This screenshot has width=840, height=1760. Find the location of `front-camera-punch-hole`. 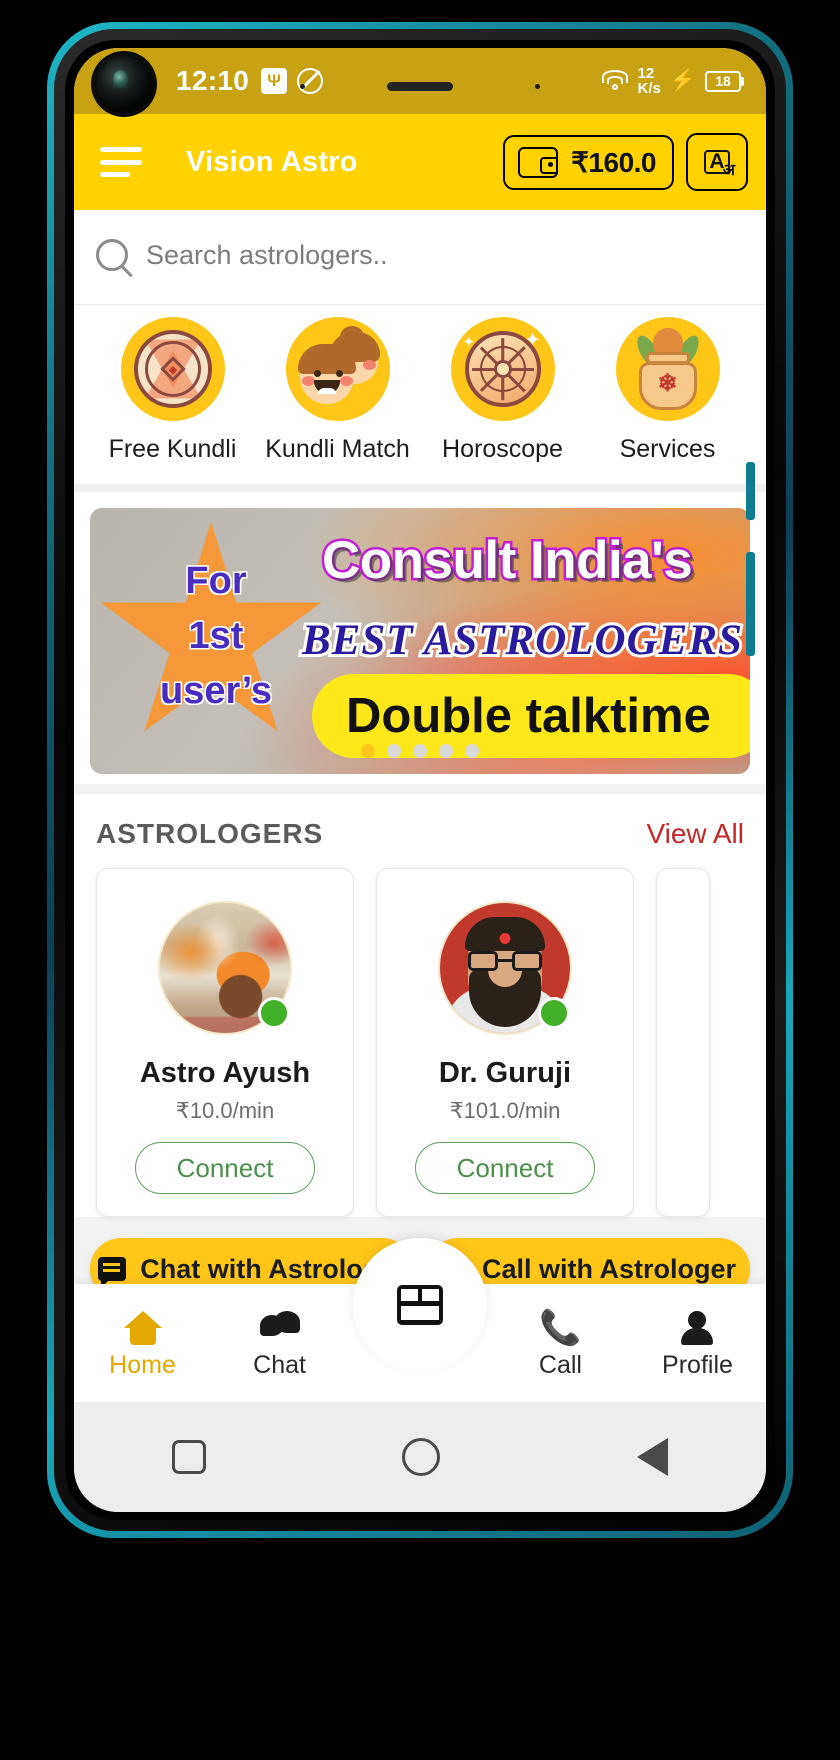

front-camera-punch-hole is located at coordinates (124, 84).